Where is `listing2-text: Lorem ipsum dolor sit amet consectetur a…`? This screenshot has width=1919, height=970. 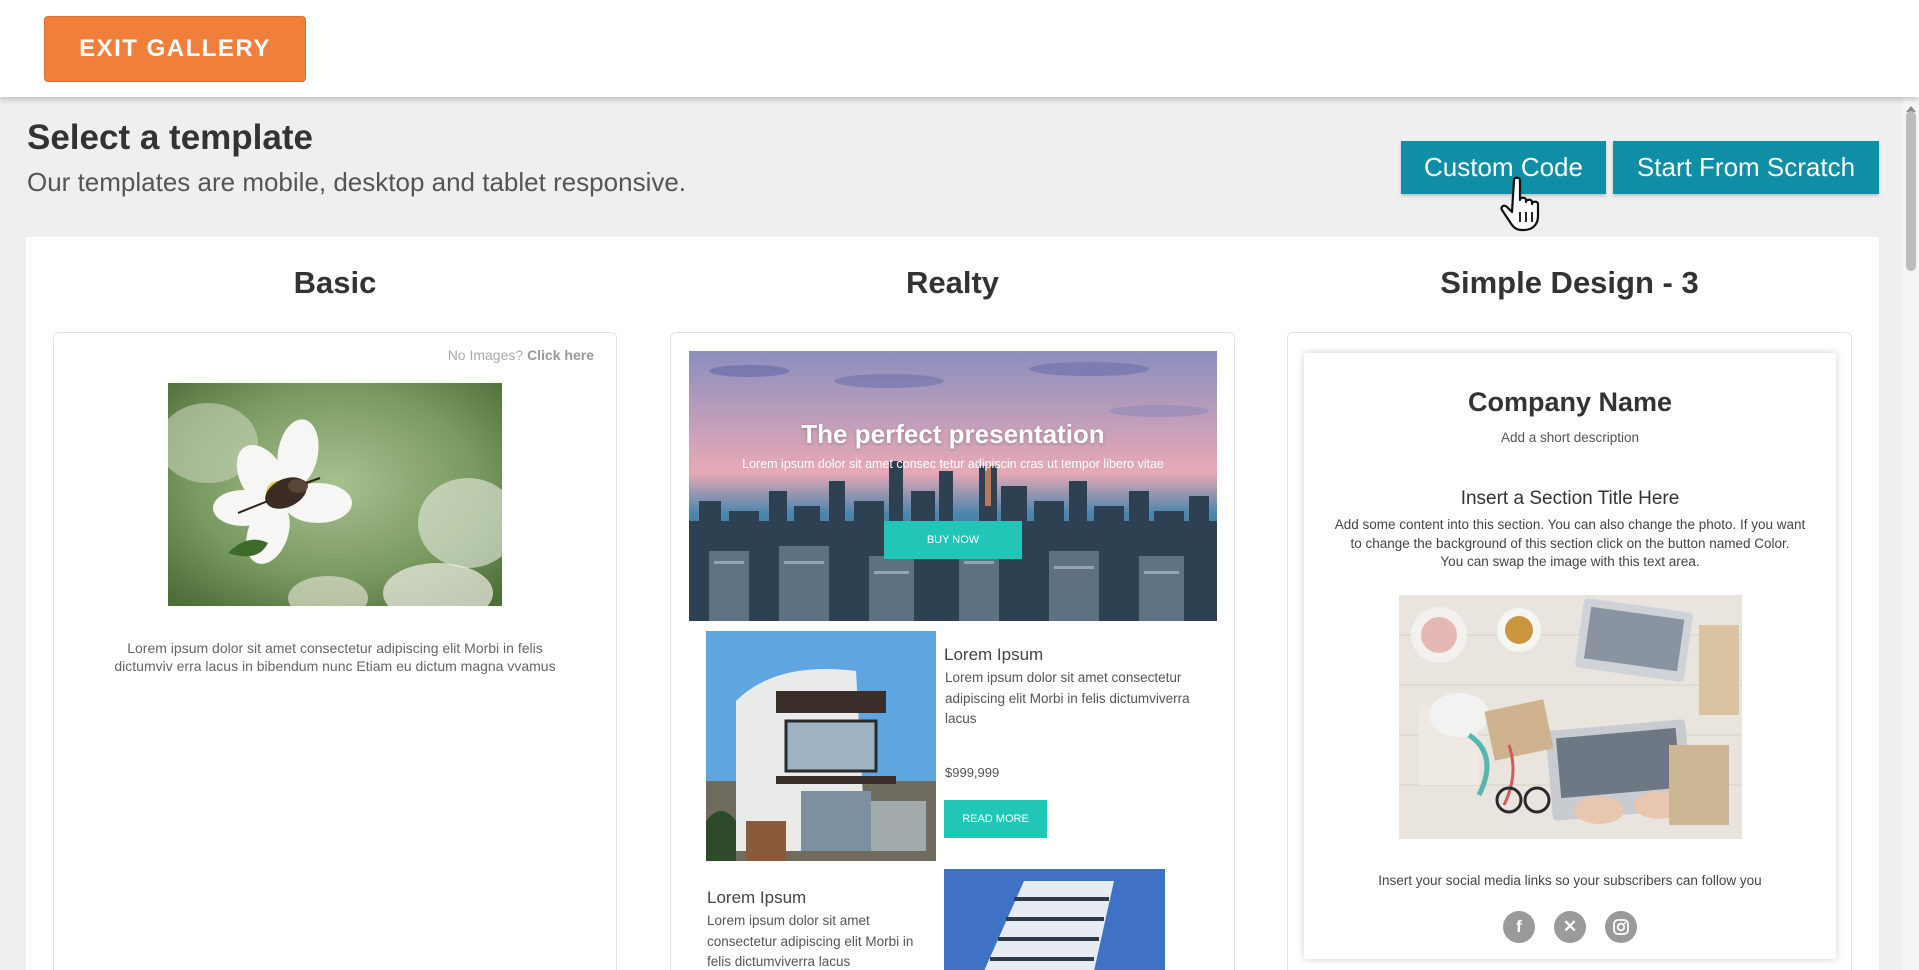
listing2-text: Lorem ipsum dolor sit amet consectetur a… is located at coordinates (810, 941).